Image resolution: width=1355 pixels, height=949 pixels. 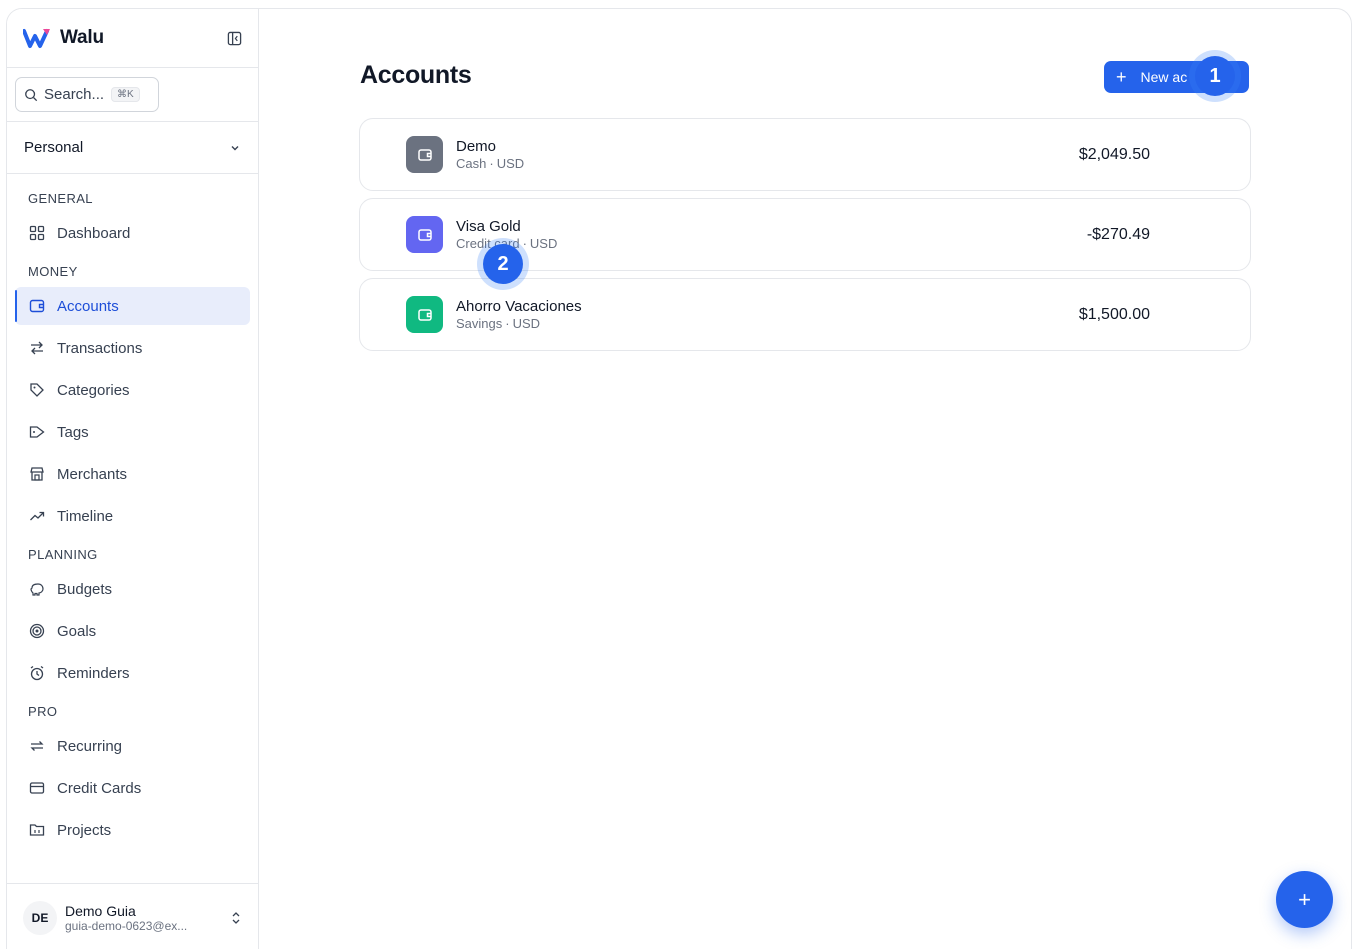 What do you see at coordinates (92, 474) in the screenshot?
I see `sidebar-item-label: Merchants` at bounding box center [92, 474].